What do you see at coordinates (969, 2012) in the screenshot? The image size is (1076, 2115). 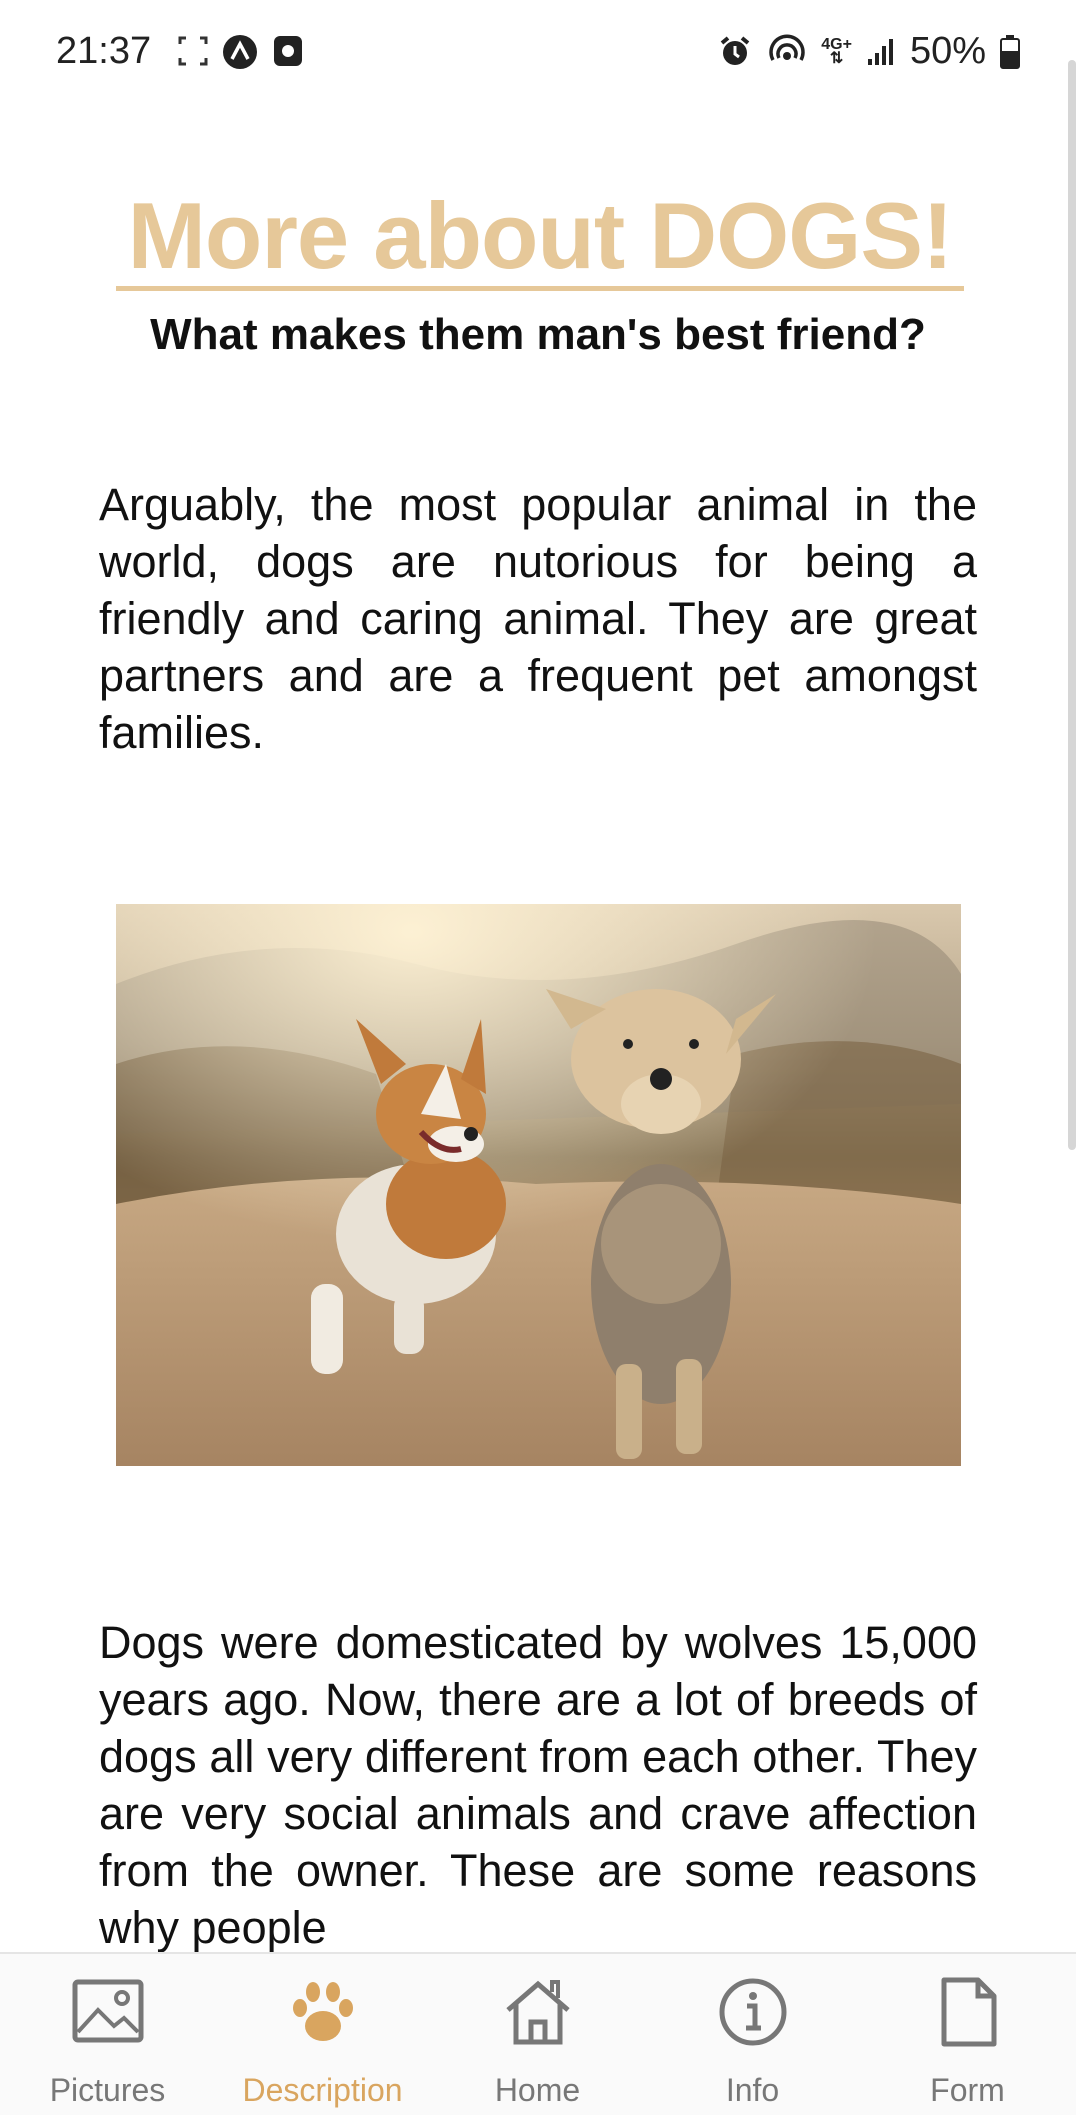 I see `document-icon` at bounding box center [969, 2012].